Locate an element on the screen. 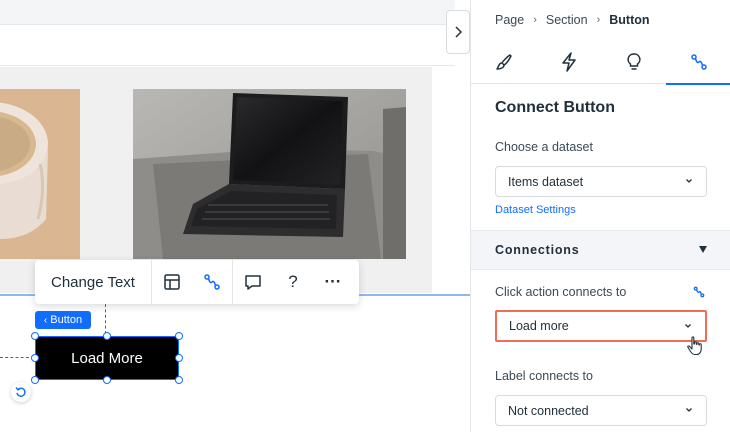 Image resolution: width=730 pixels, height=432 pixels. layout-icon is located at coordinates (172, 282).